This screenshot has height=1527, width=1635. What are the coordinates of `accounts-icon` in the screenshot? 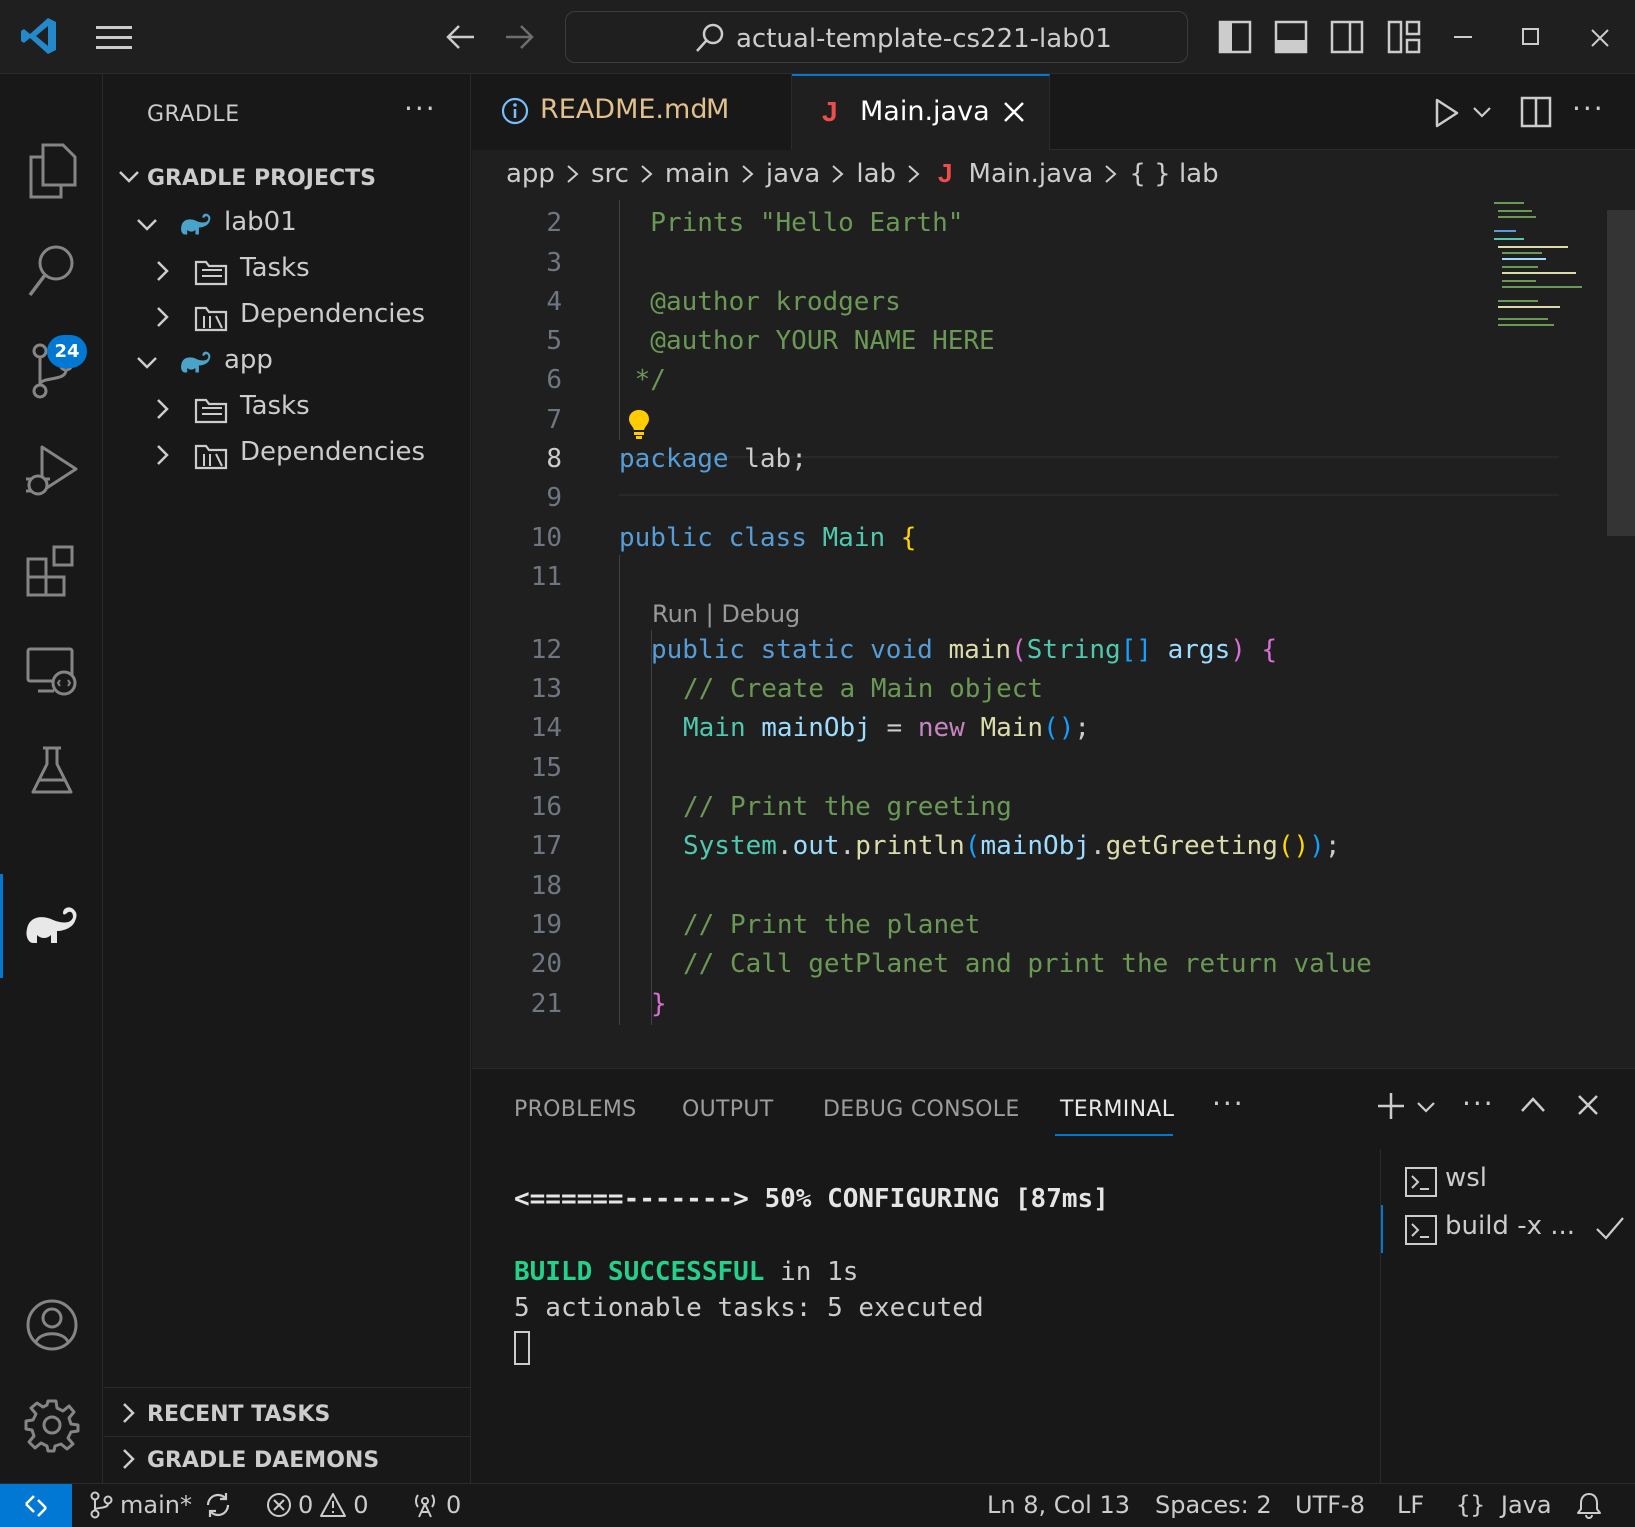 It's located at (51, 1325).